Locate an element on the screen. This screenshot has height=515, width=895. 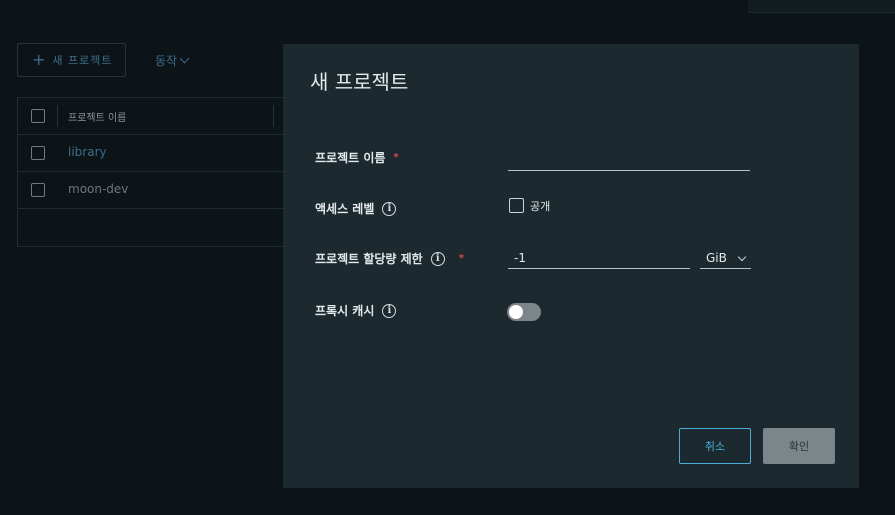
plus-icon: + is located at coordinates (39, 59).